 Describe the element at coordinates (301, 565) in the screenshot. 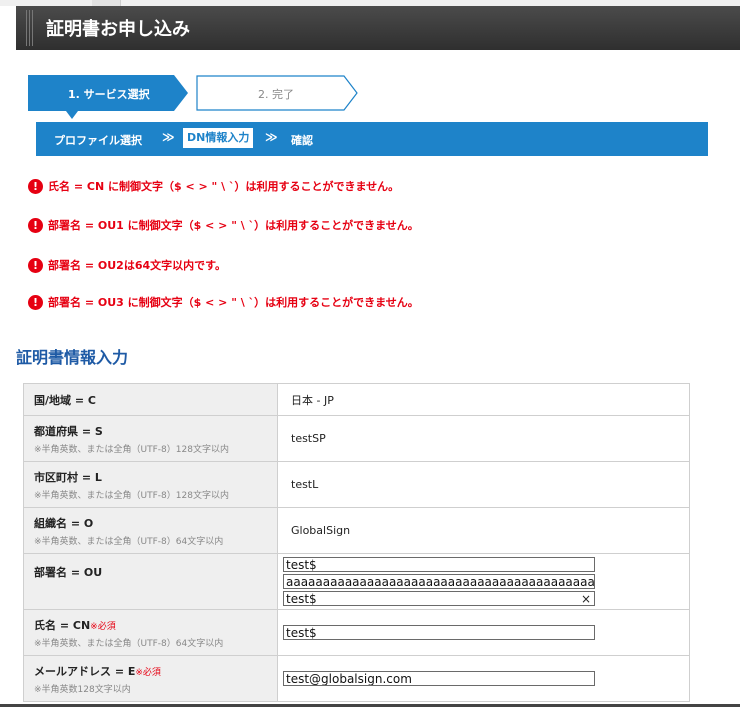

I see `ou1-input-value: test$` at that location.